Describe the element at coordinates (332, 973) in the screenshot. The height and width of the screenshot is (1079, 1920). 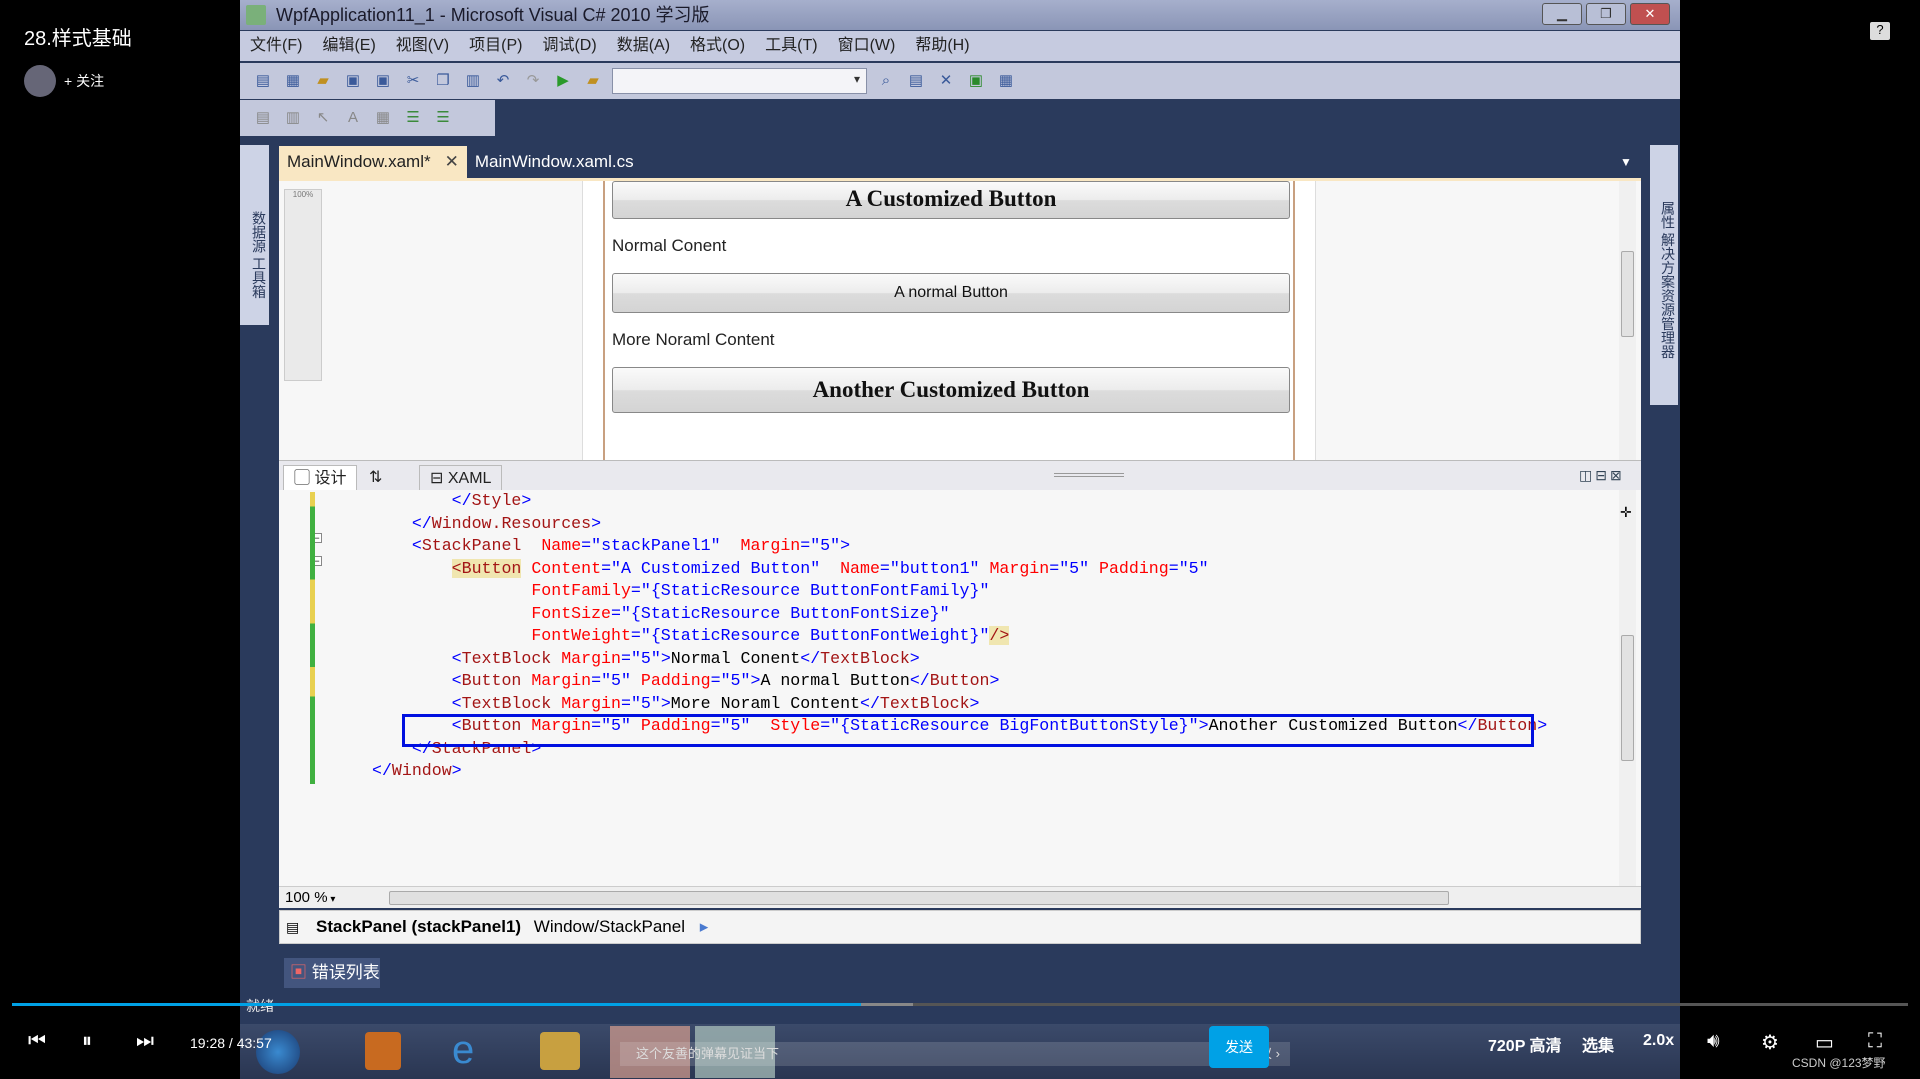
I see `error-list-tab: ▣ 错误列表` at that location.